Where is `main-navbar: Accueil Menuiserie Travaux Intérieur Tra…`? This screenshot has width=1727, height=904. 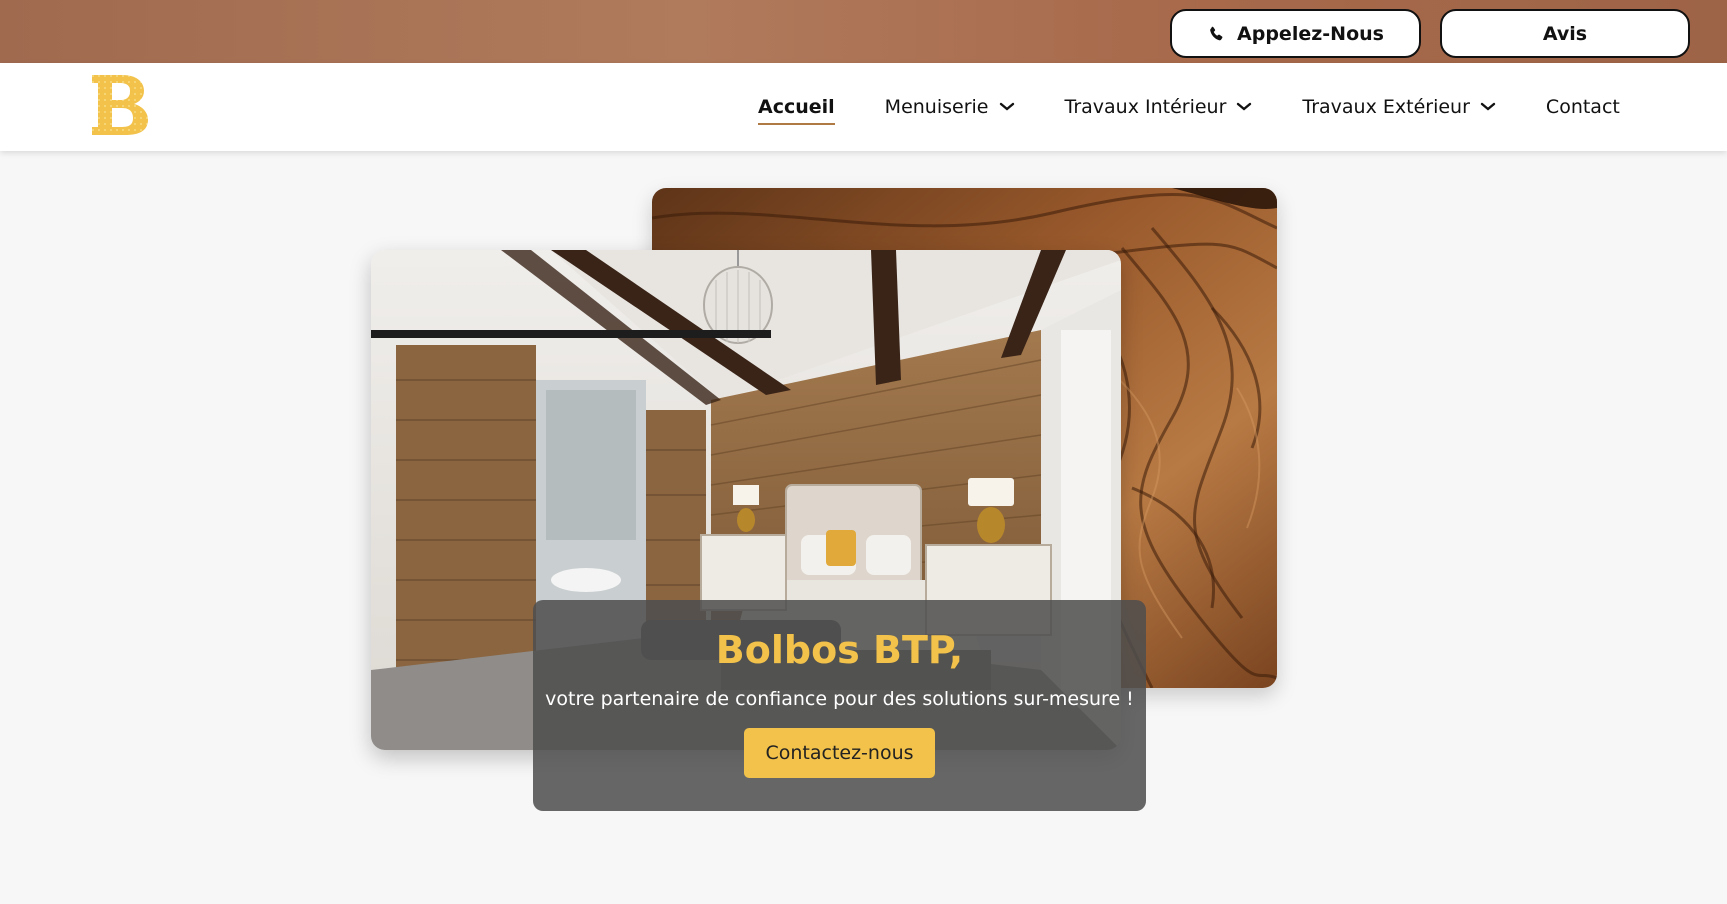
main-navbar: Accueil Menuiserie Travaux Intérieur Tra… is located at coordinates (863, 107).